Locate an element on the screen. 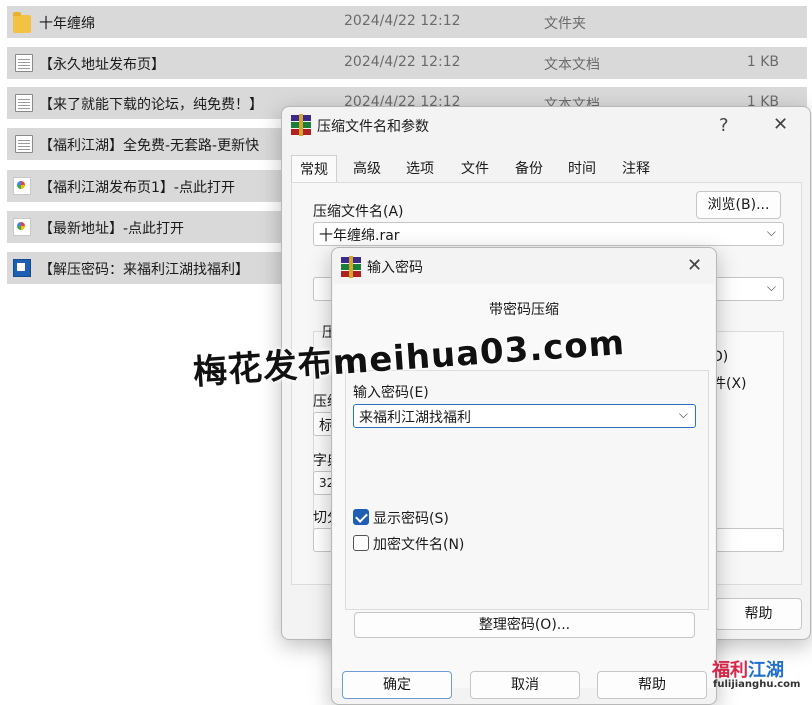 Image resolution: width=812 pixels, height=705 pixels. encrypt-file-names-label: 加密文件名(N) is located at coordinates (419, 545).